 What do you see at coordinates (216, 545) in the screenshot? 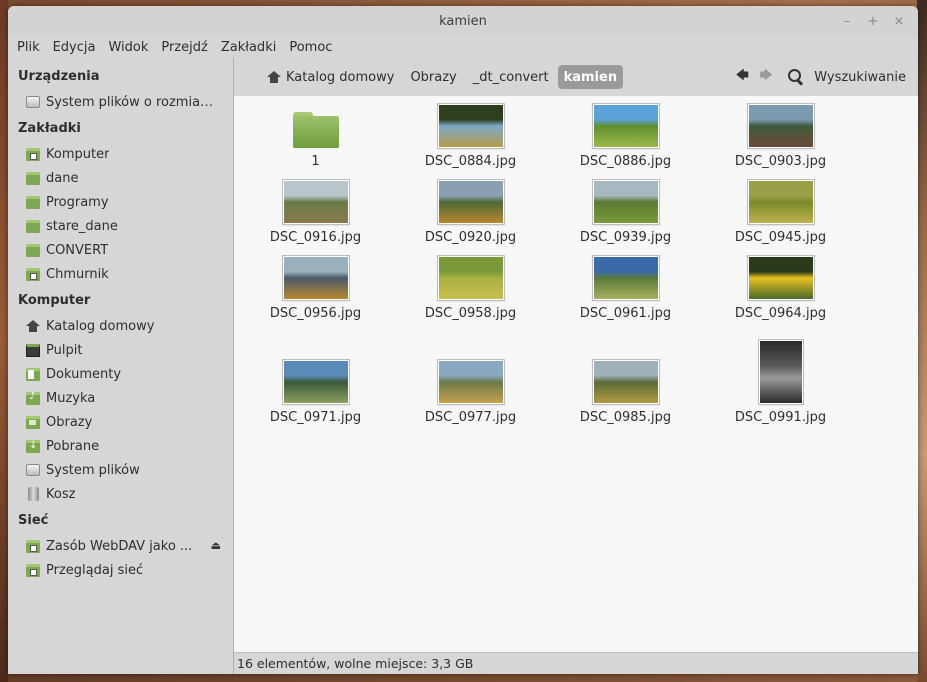
I see `eject-icon: ⏏` at bounding box center [216, 545].